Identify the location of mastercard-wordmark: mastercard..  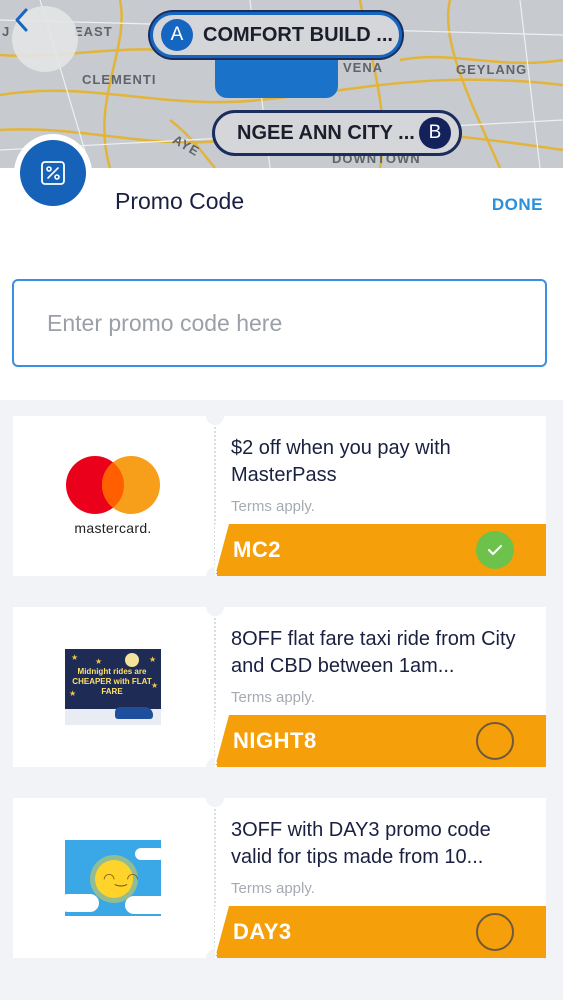
(113, 528).